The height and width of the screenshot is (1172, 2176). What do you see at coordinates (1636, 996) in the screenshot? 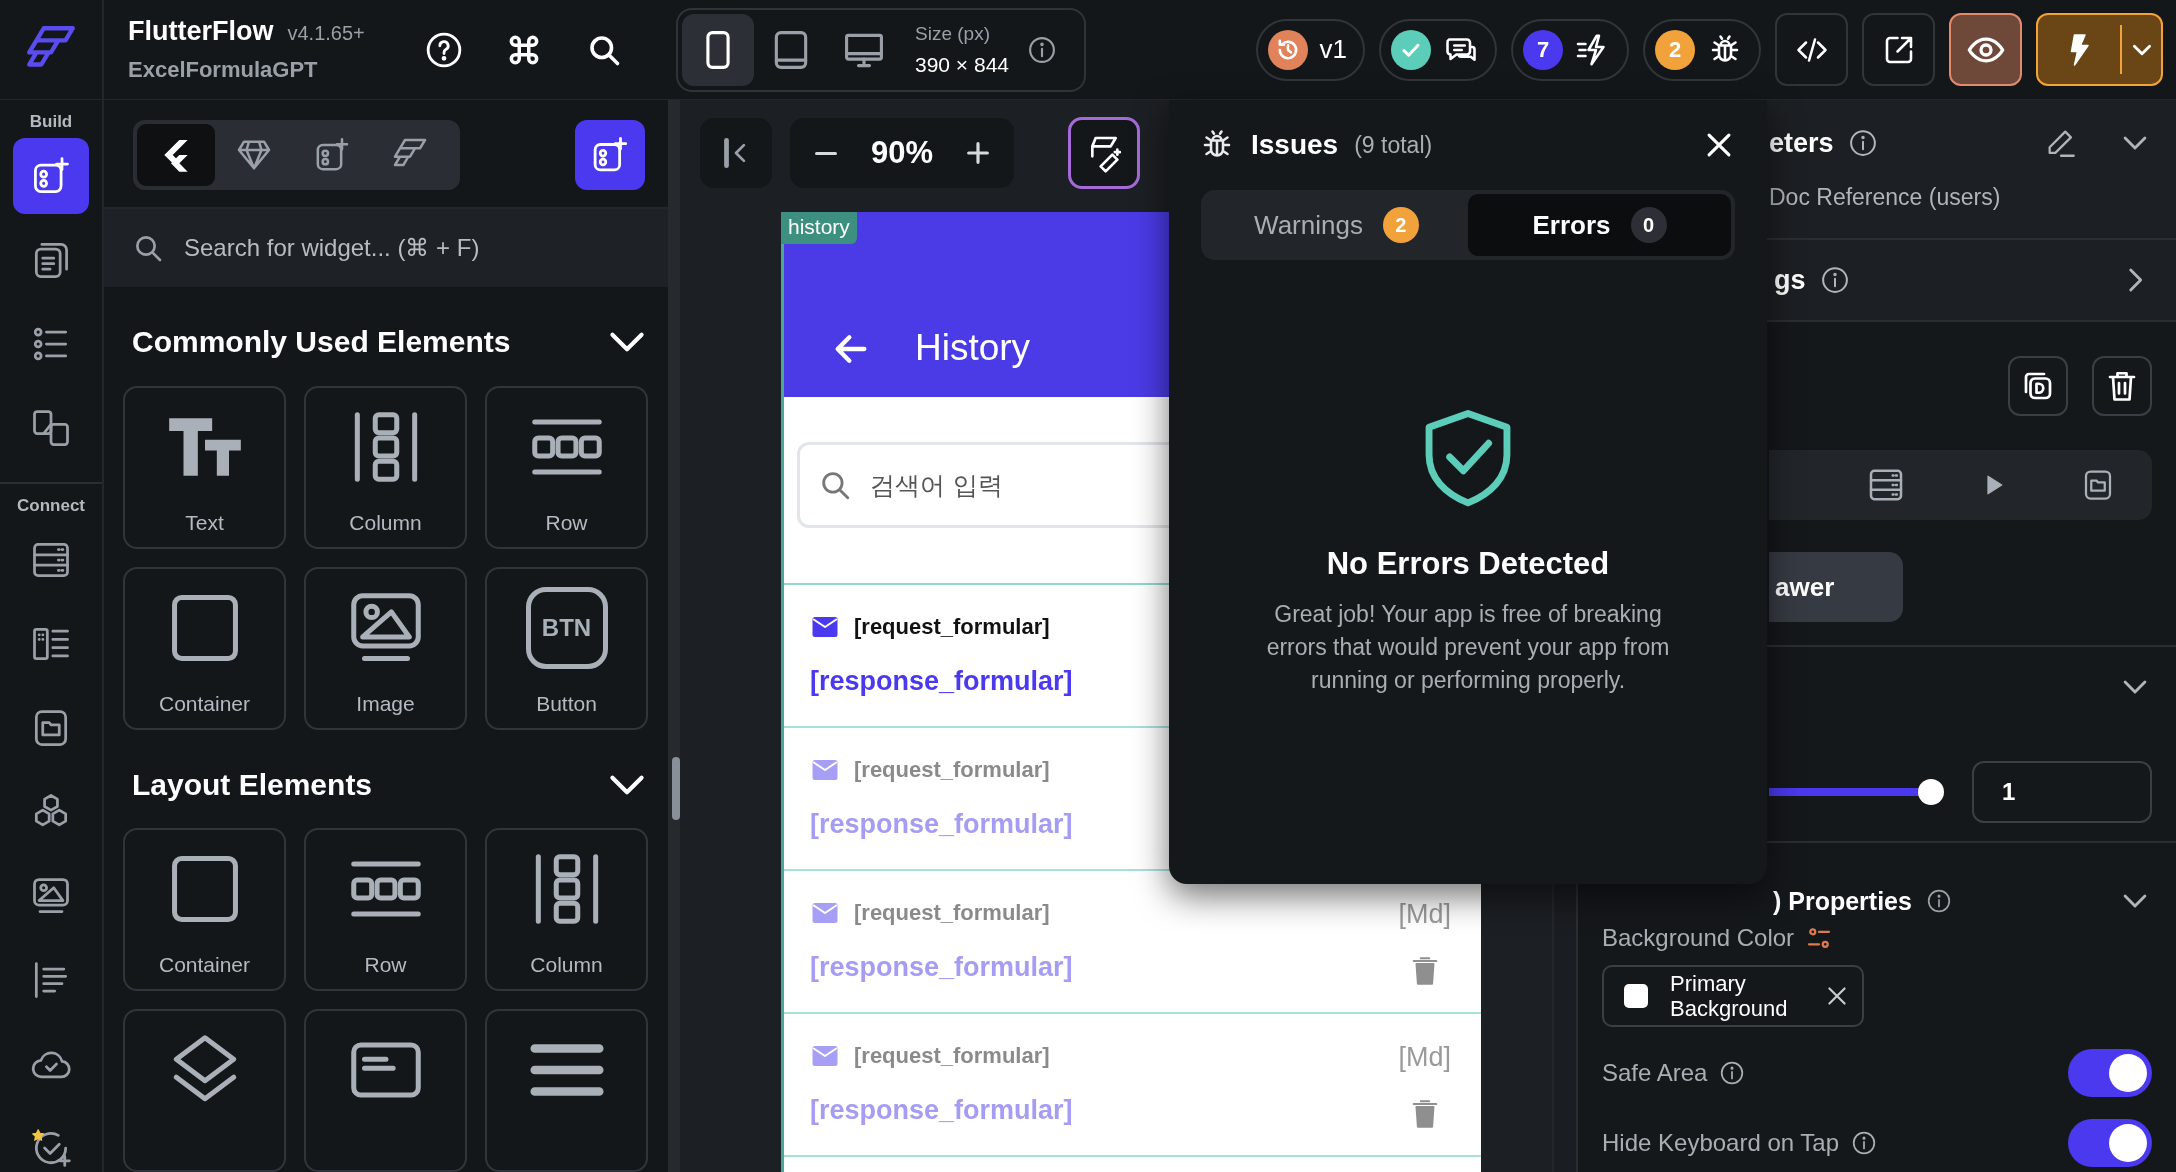
I see `color-swatch` at bounding box center [1636, 996].